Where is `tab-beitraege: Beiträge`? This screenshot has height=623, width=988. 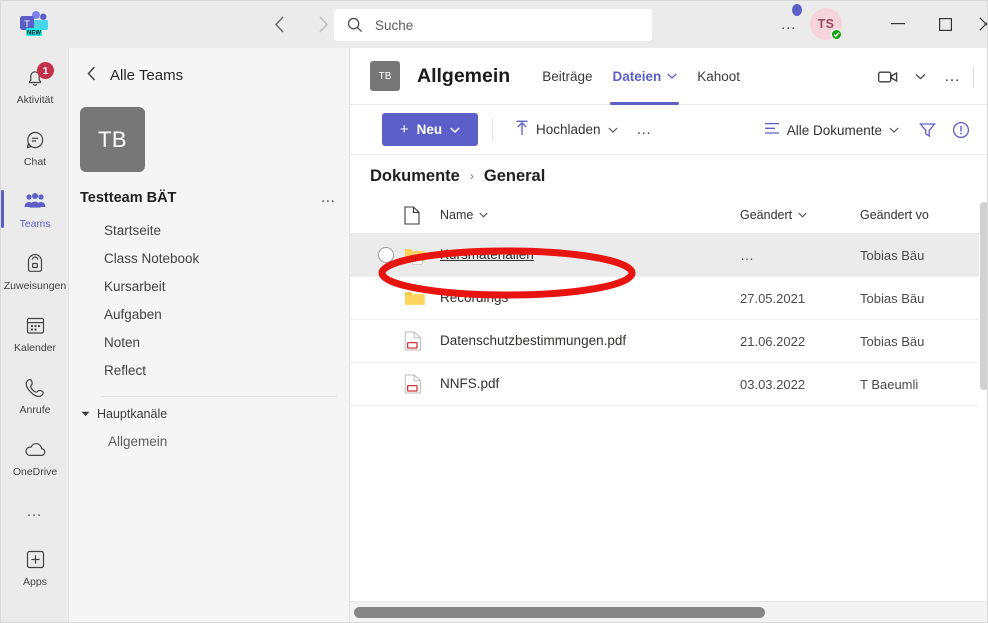 tab-beitraege: Beiträge is located at coordinates (567, 76).